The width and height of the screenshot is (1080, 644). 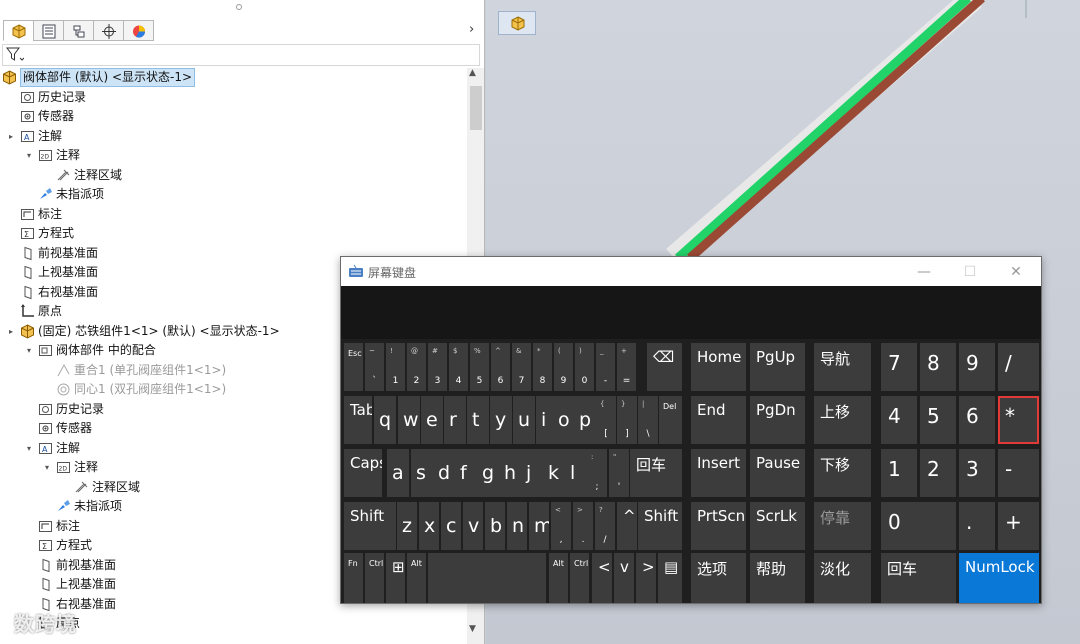 What do you see at coordinates (353, 367) in the screenshot?
I see `key-esc: Esc` at bounding box center [353, 367].